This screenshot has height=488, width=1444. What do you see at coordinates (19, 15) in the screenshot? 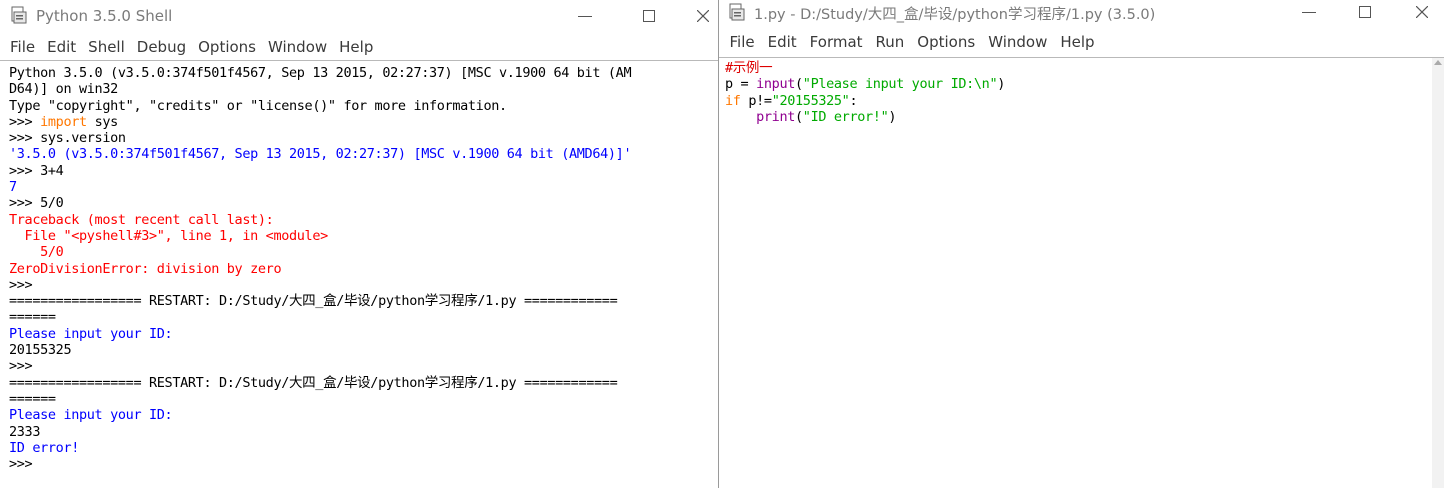
I see `python-idle-icon` at bounding box center [19, 15].